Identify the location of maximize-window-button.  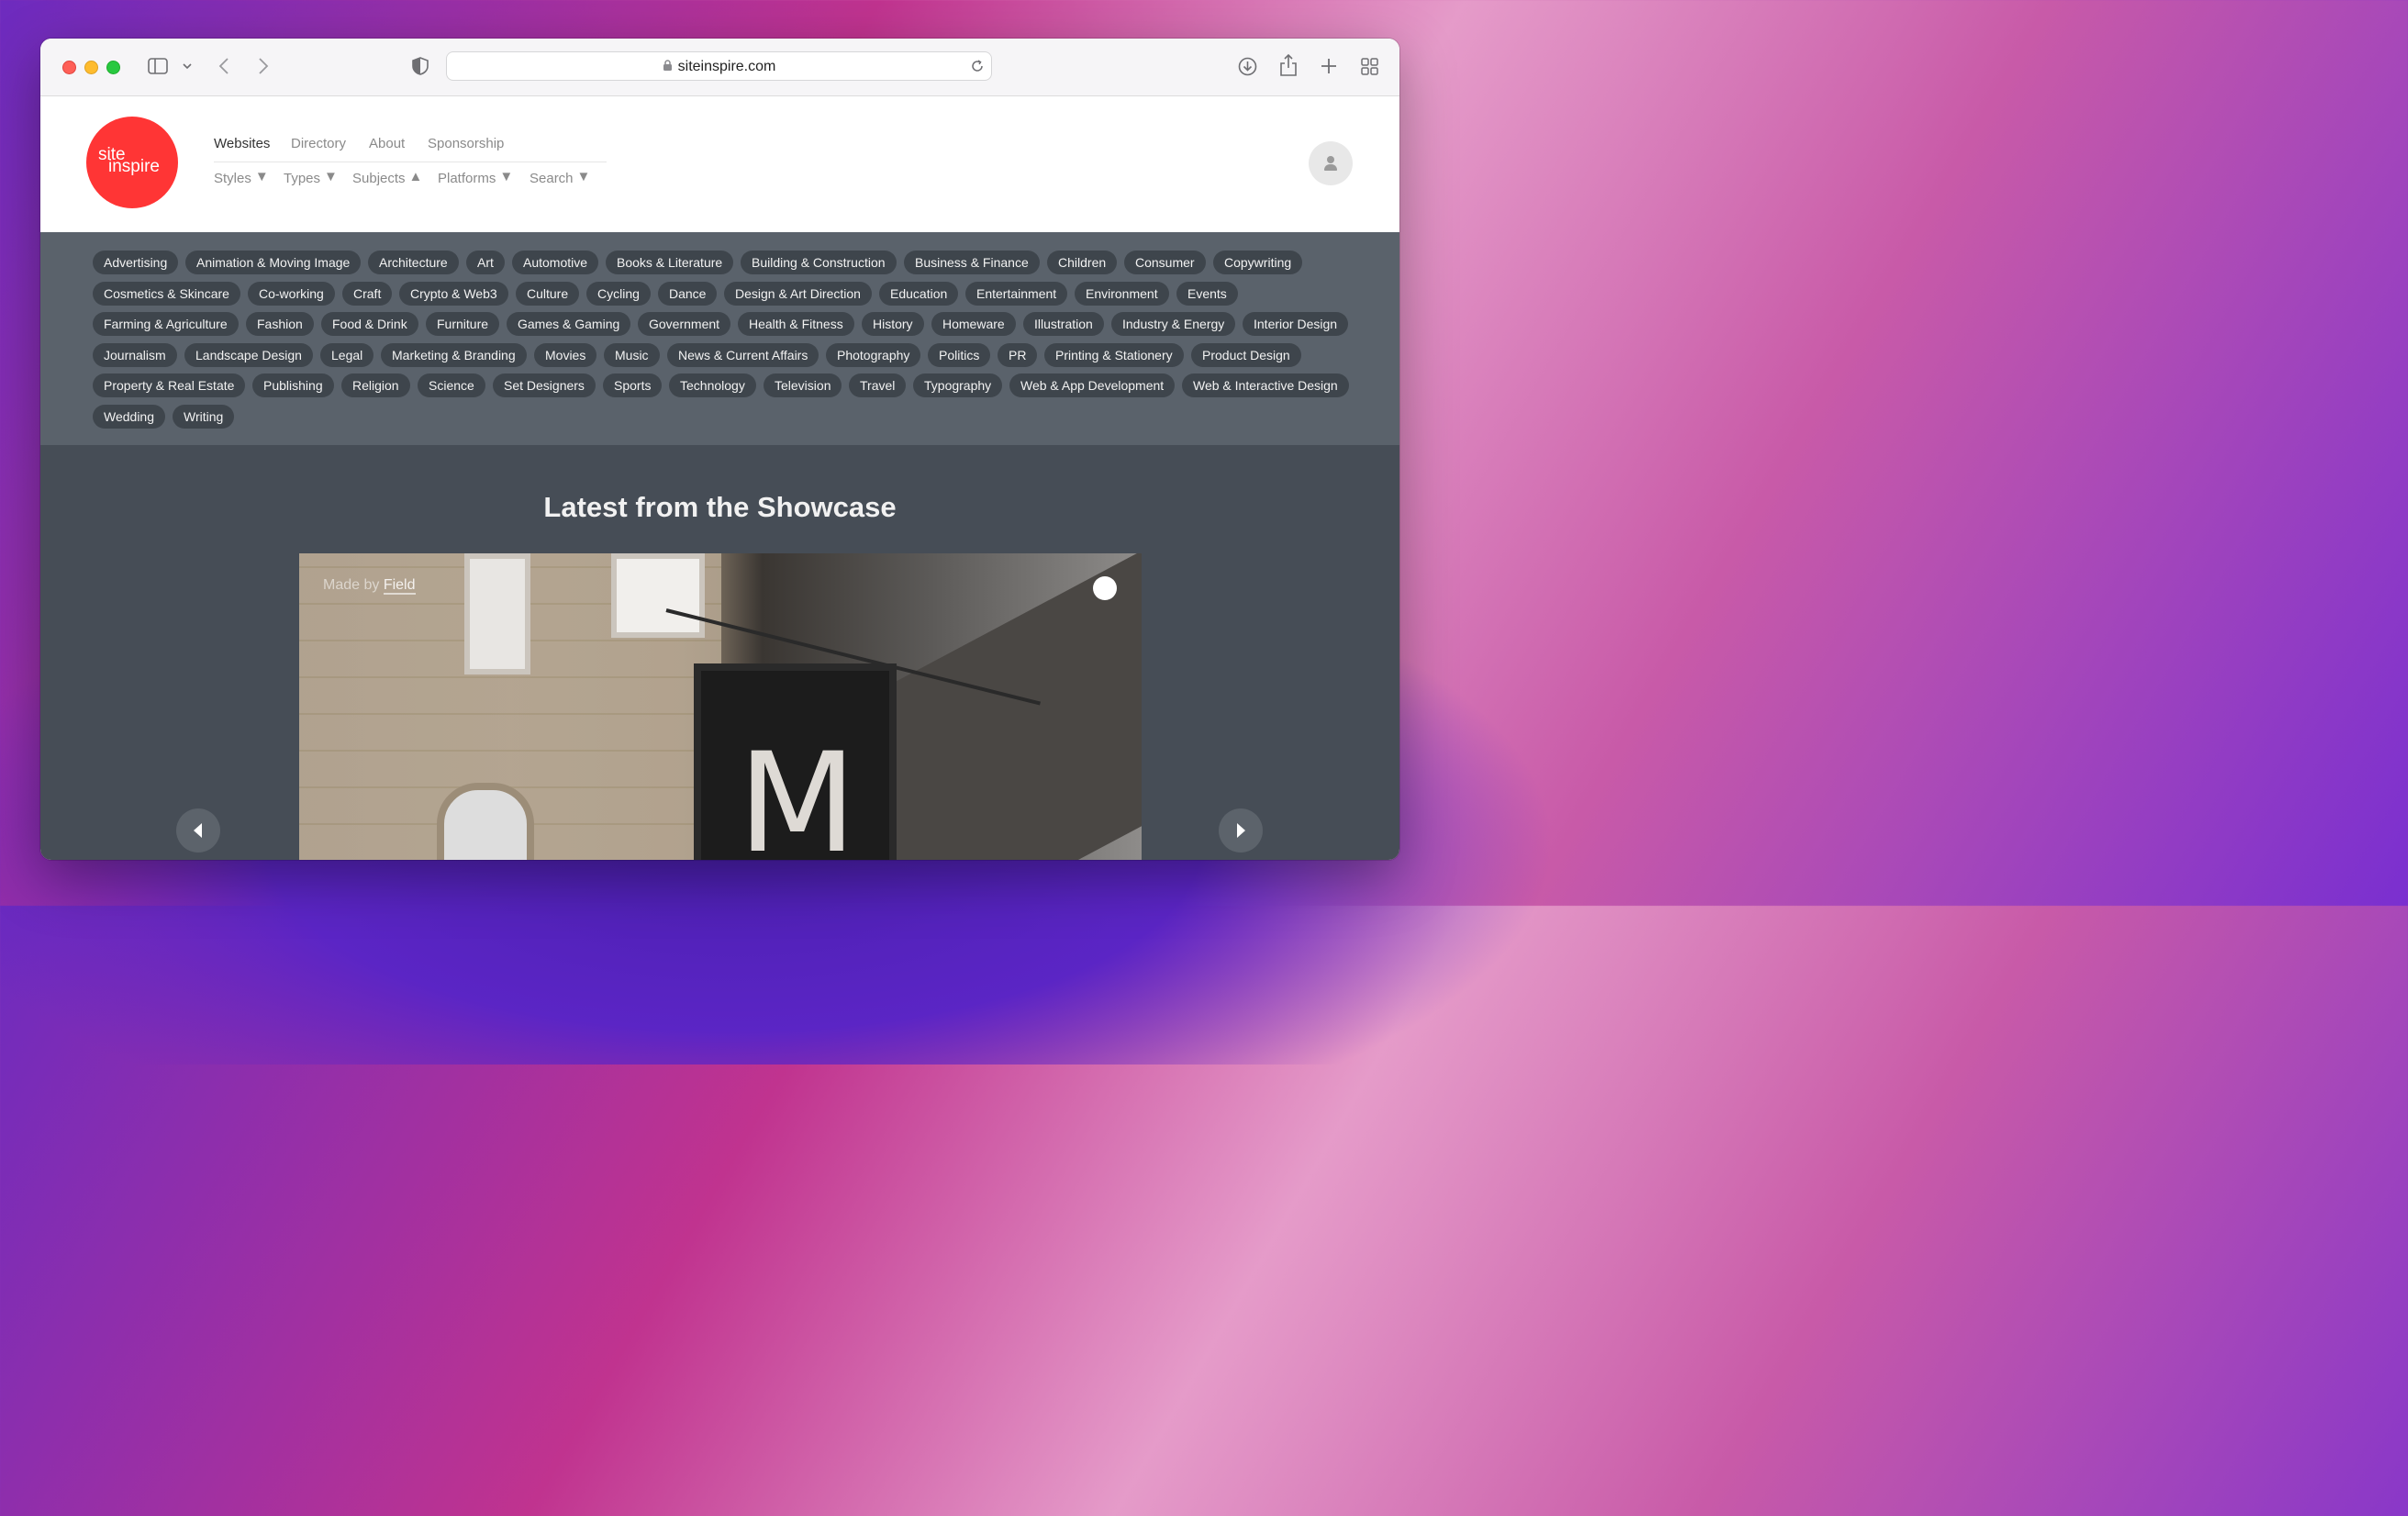
(113, 67).